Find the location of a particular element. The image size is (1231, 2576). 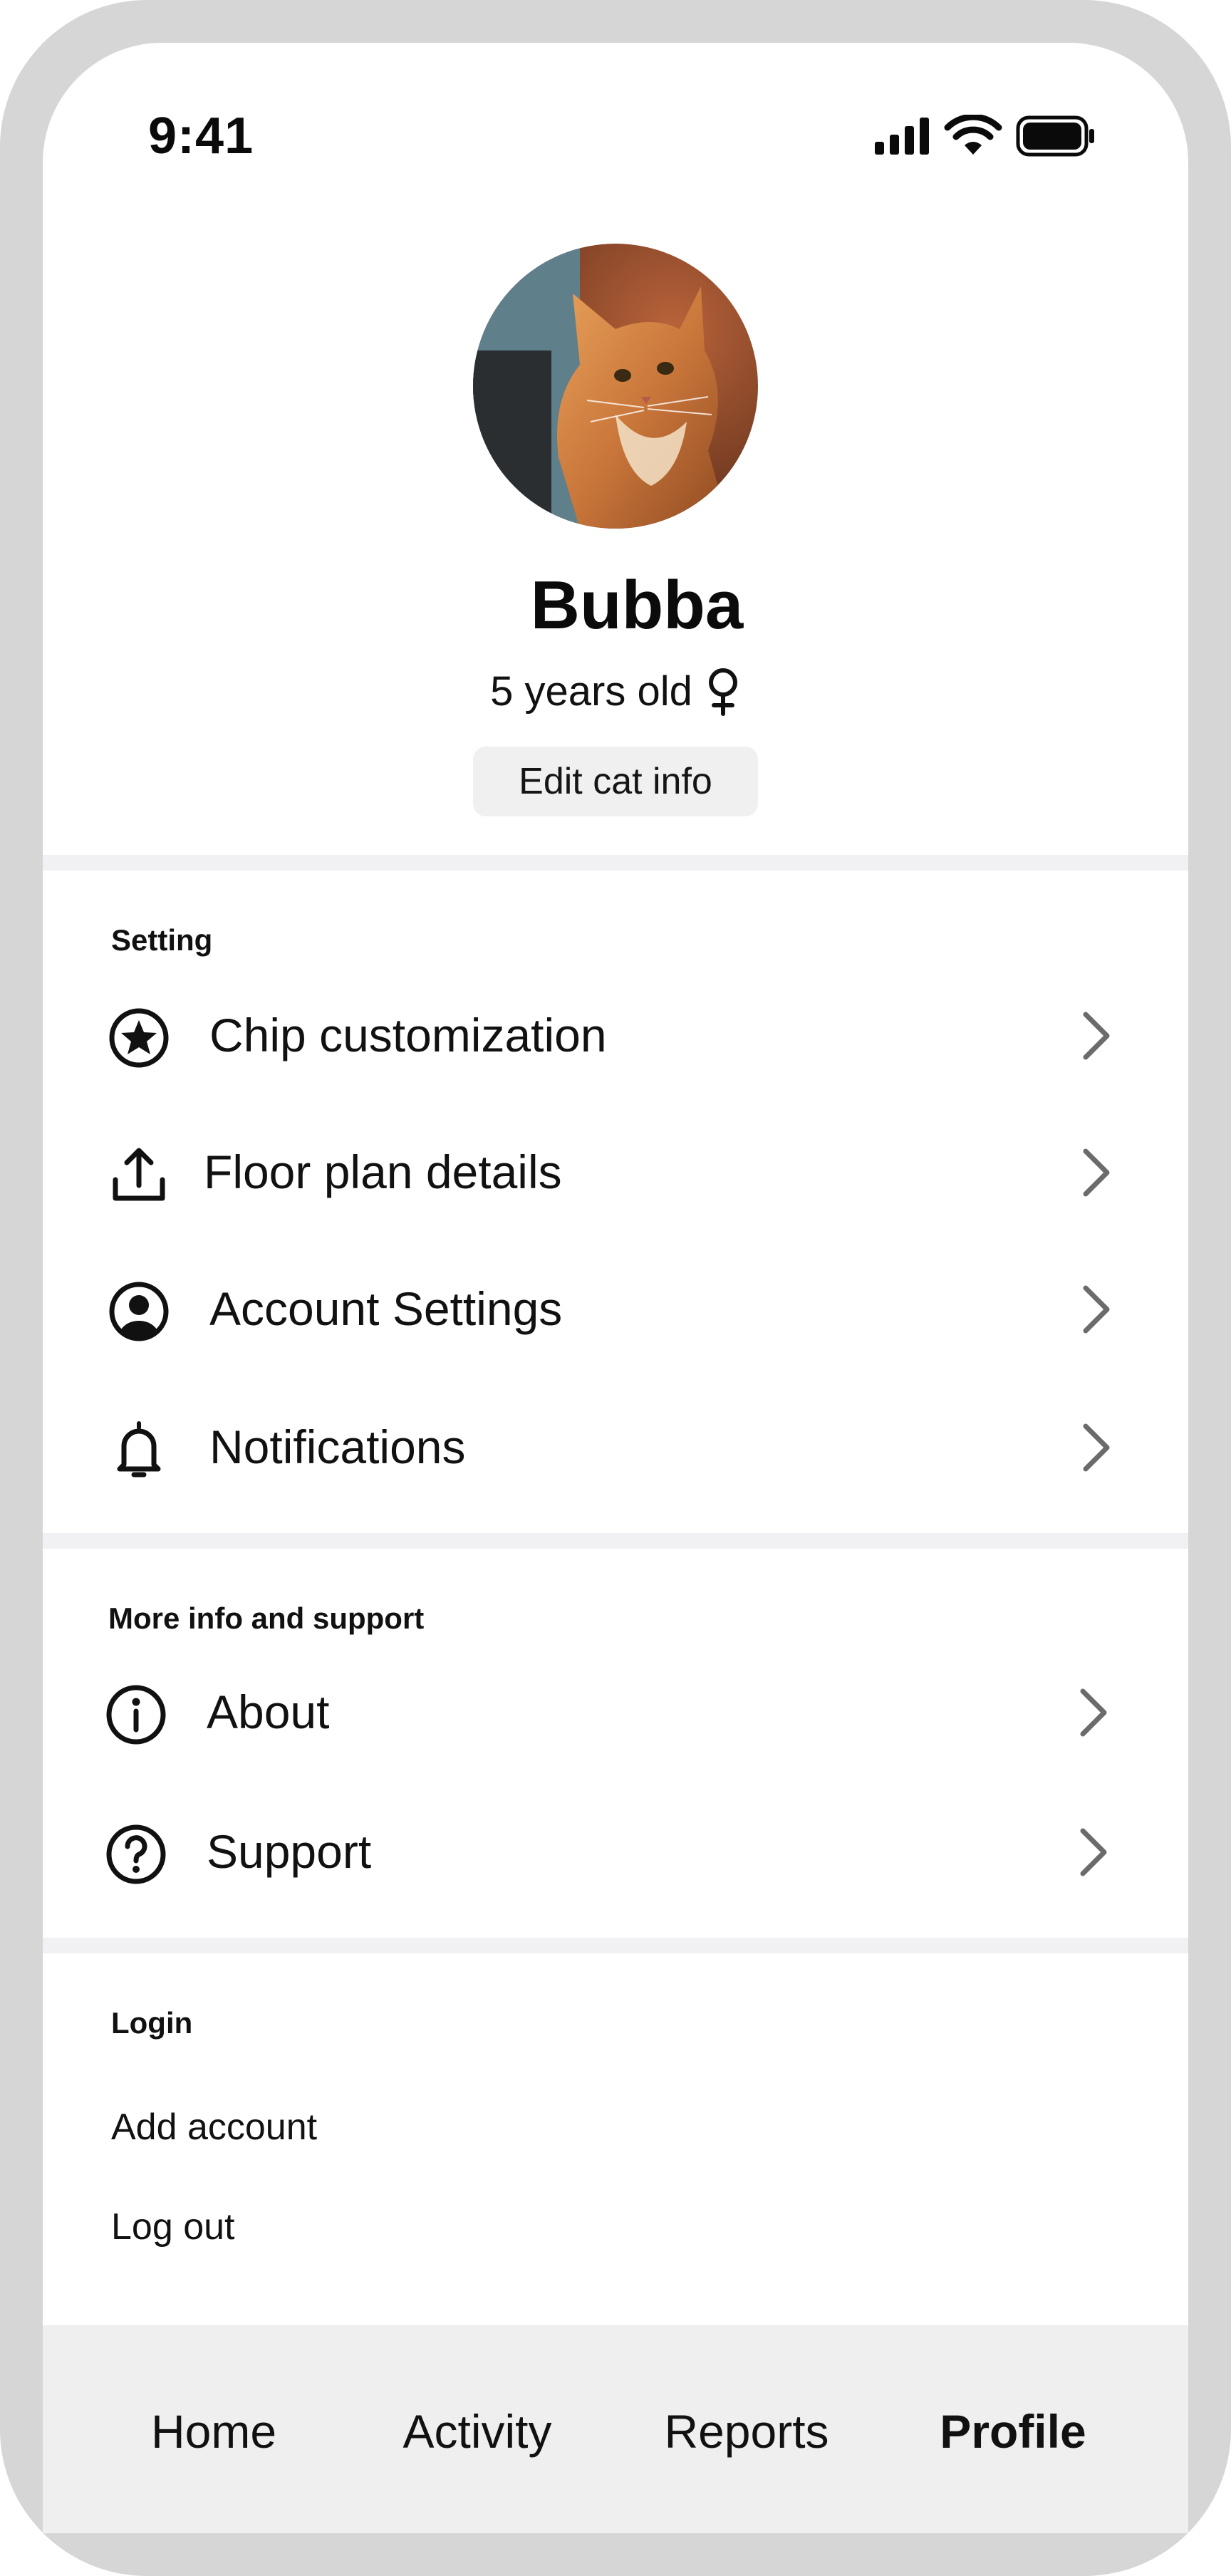

menu-item-label: About is located at coordinates (268, 1712).